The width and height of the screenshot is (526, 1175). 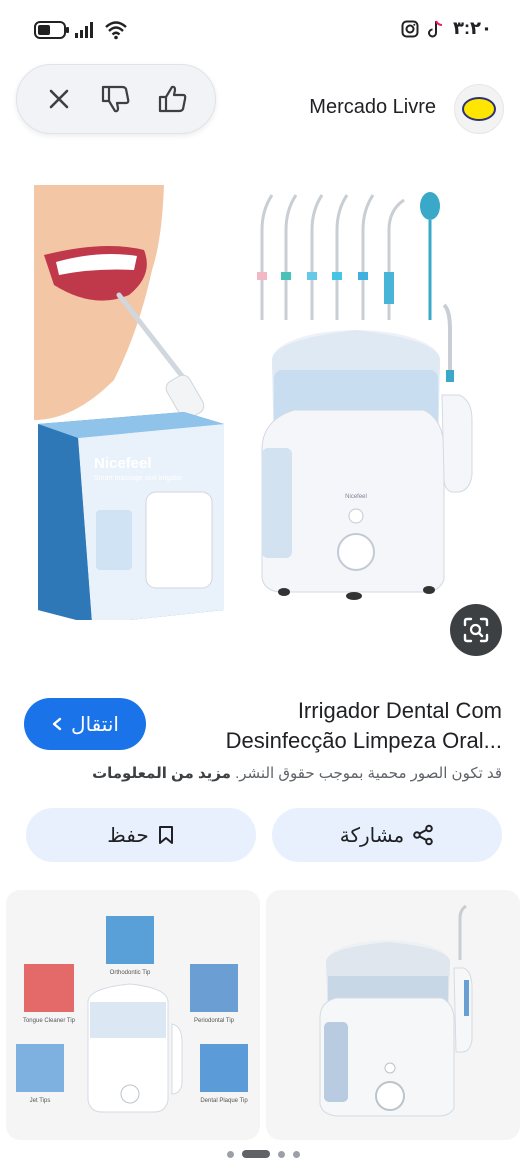 I want to click on source-logo, so click(x=479, y=109).